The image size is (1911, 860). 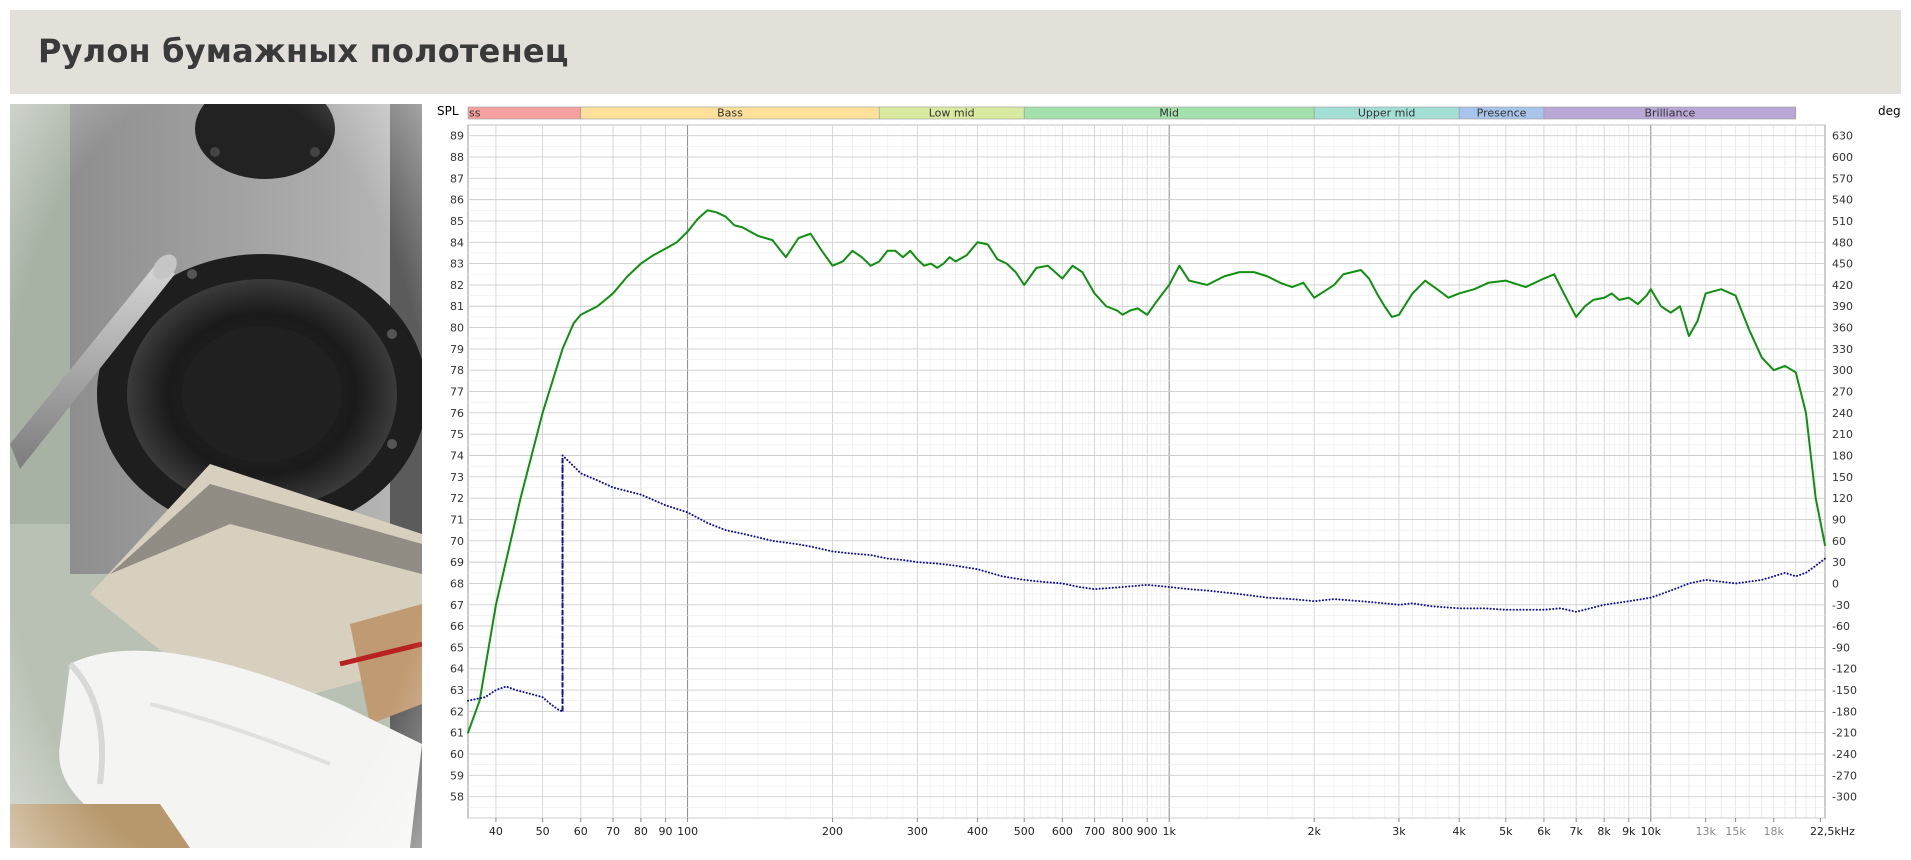 What do you see at coordinates (1844, 775) in the screenshot?
I see `y-right-tick-label: -270` at bounding box center [1844, 775].